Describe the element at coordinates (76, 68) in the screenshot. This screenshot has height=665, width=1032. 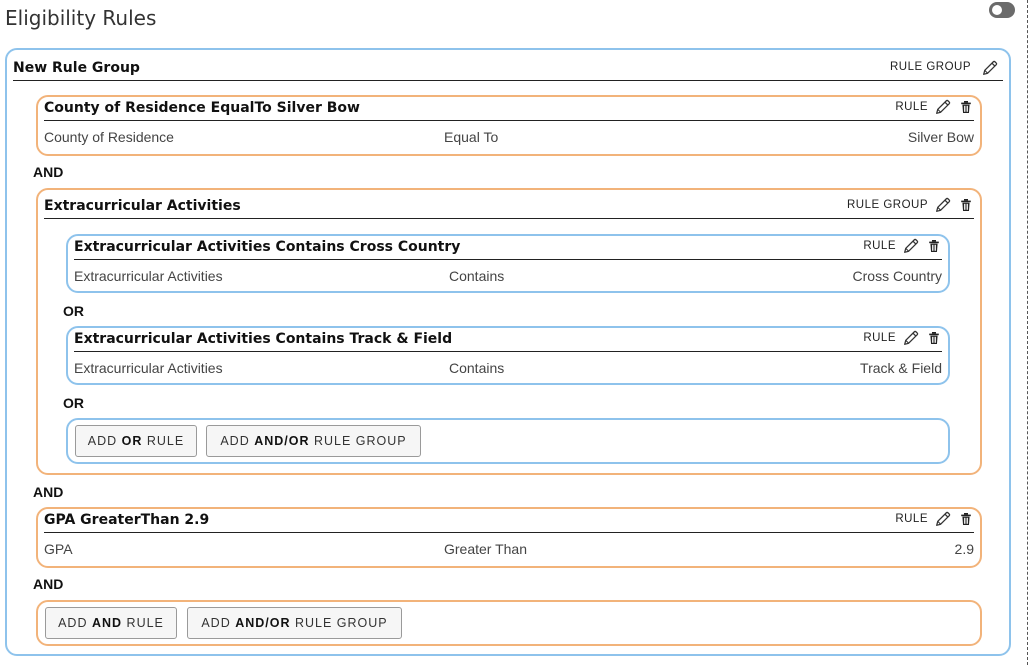
I see `root-rule-group-title: New Rule Group` at that location.